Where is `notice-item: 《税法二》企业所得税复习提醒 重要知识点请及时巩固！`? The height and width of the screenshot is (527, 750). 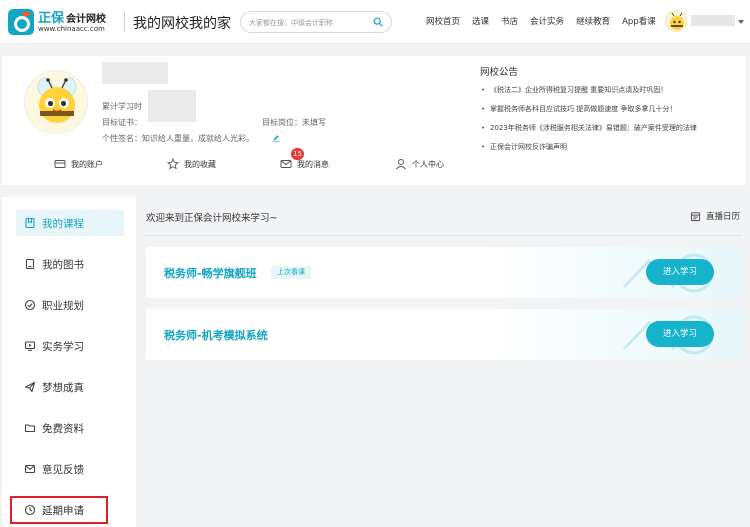 notice-item: 《税法二》企业所得税复习提醒 重要知识点请及时巩固！ is located at coordinates (611, 90).